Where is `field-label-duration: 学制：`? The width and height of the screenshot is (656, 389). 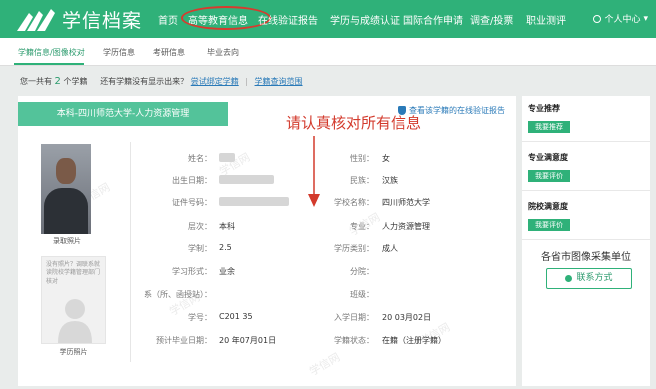
field-label-duration: 学制： is located at coordinates (200, 248).